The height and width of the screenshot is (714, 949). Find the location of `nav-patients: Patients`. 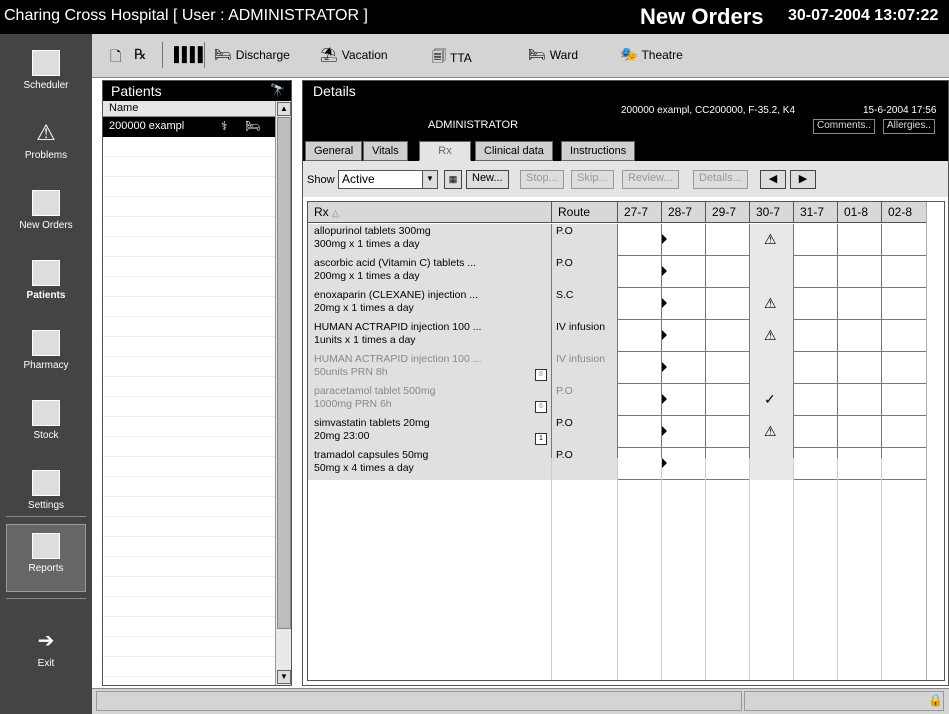

nav-patients: Patients is located at coordinates (46, 283).